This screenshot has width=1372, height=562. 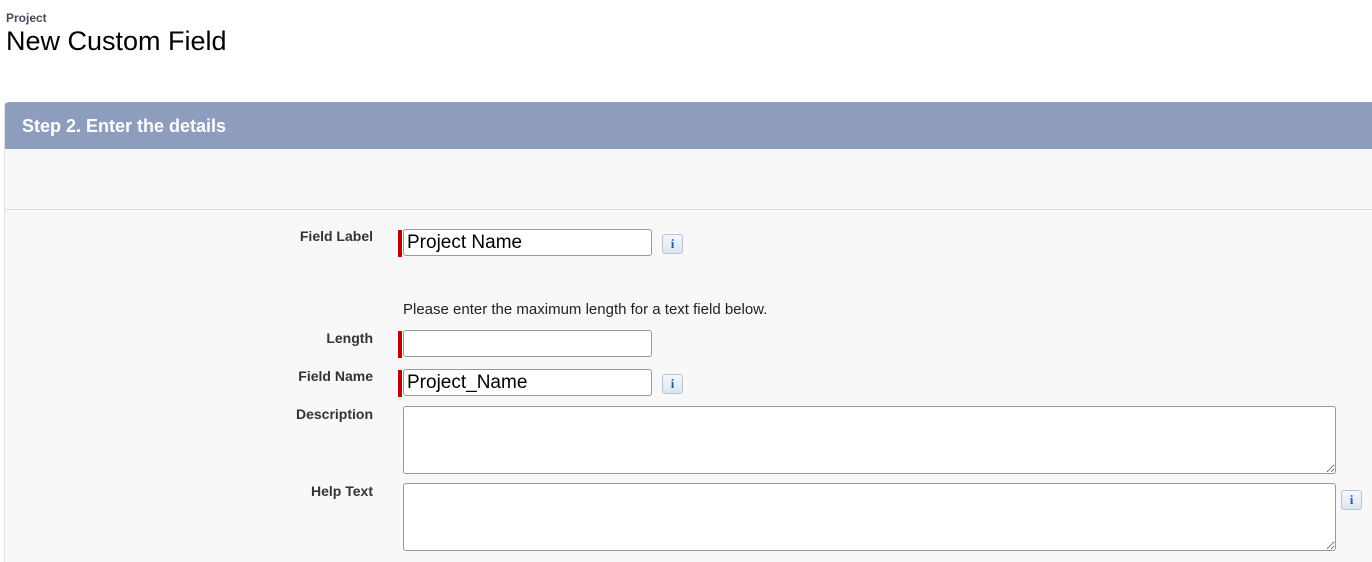 I want to click on breadcrumb: Project, so click(x=26, y=18).